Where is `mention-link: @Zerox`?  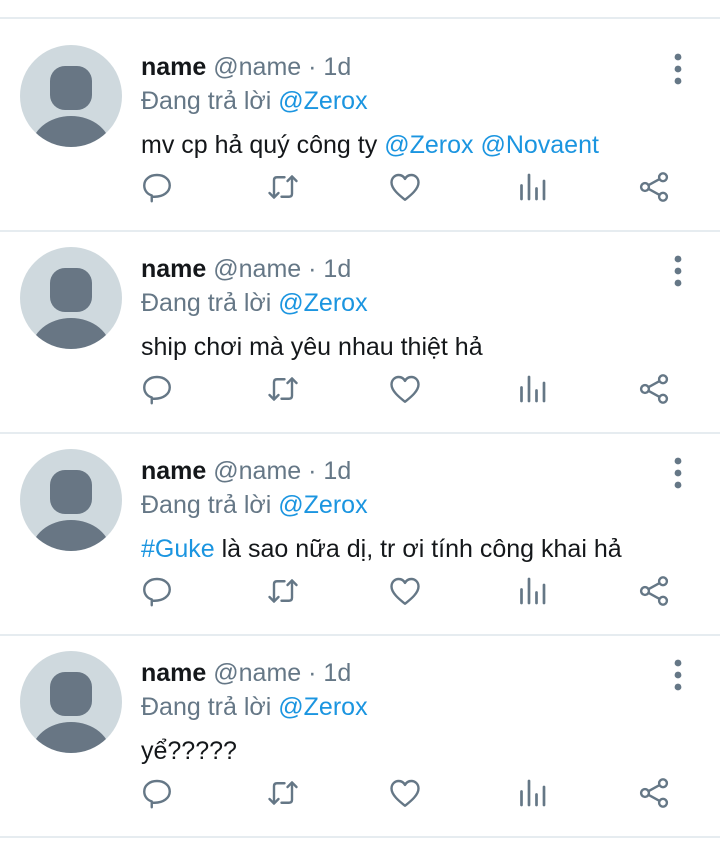 mention-link: @Zerox is located at coordinates (428, 145).